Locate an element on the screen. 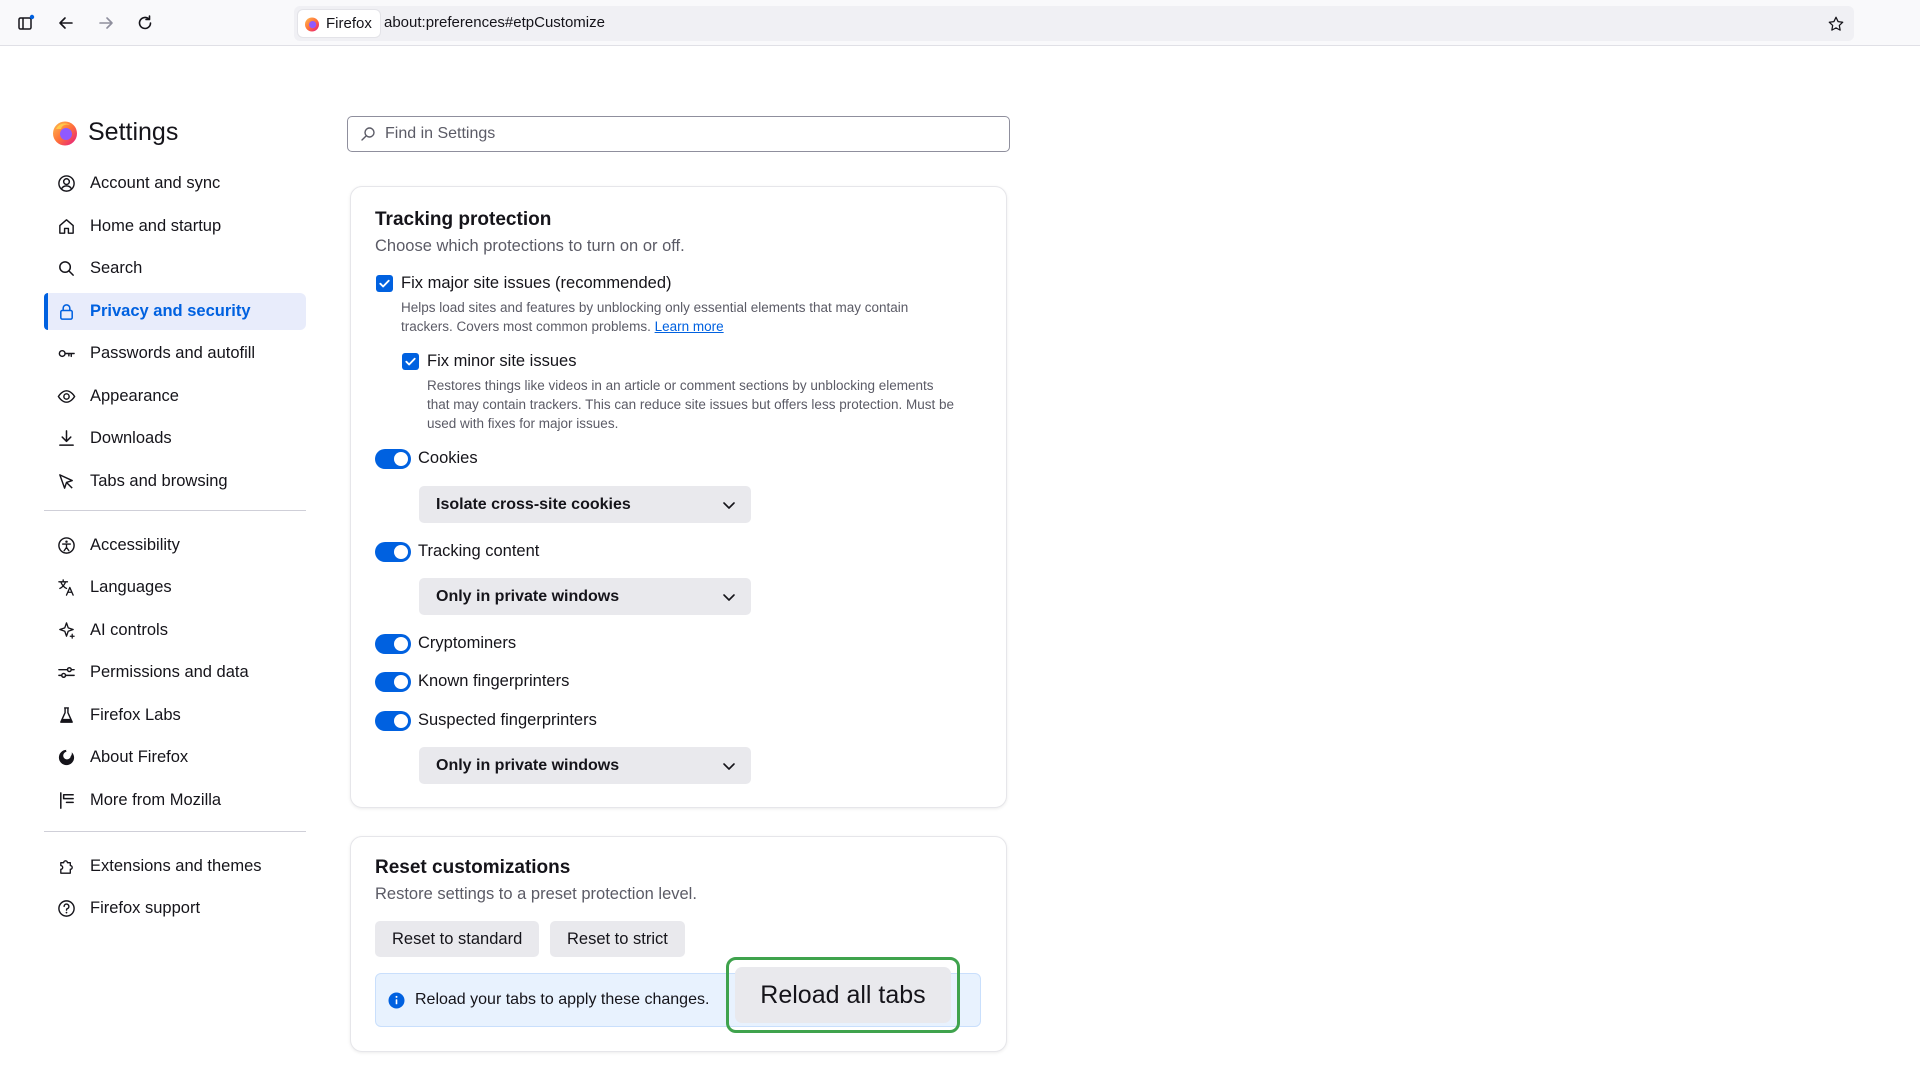 This screenshot has width=1920, height=1080. url-text: about:preferences#etpCustomize is located at coordinates (494, 22).